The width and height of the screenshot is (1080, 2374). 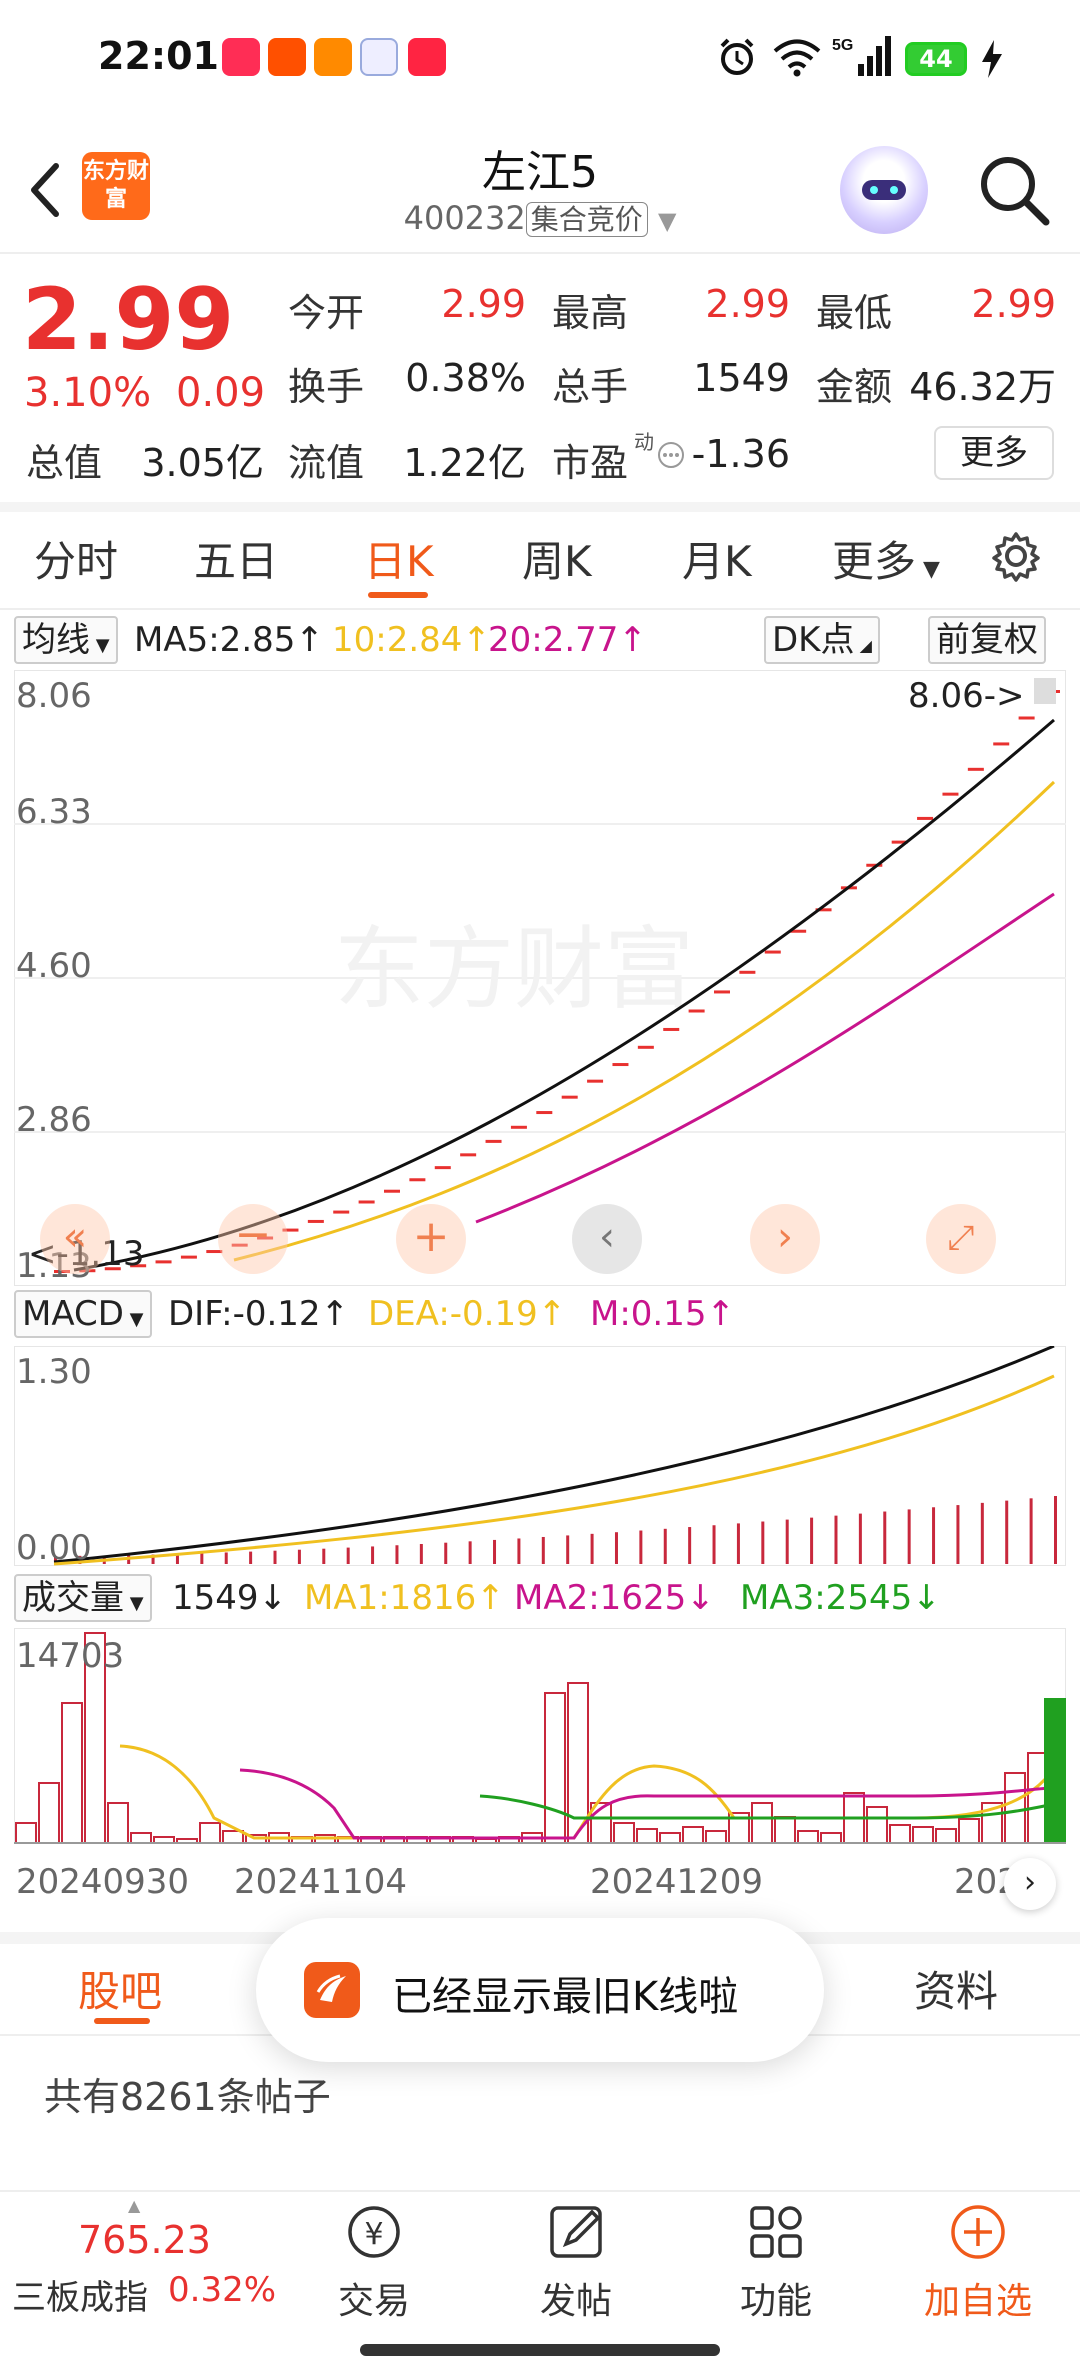 I want to click on max-price-marker: 8.06->, so click(x=966, y=696).